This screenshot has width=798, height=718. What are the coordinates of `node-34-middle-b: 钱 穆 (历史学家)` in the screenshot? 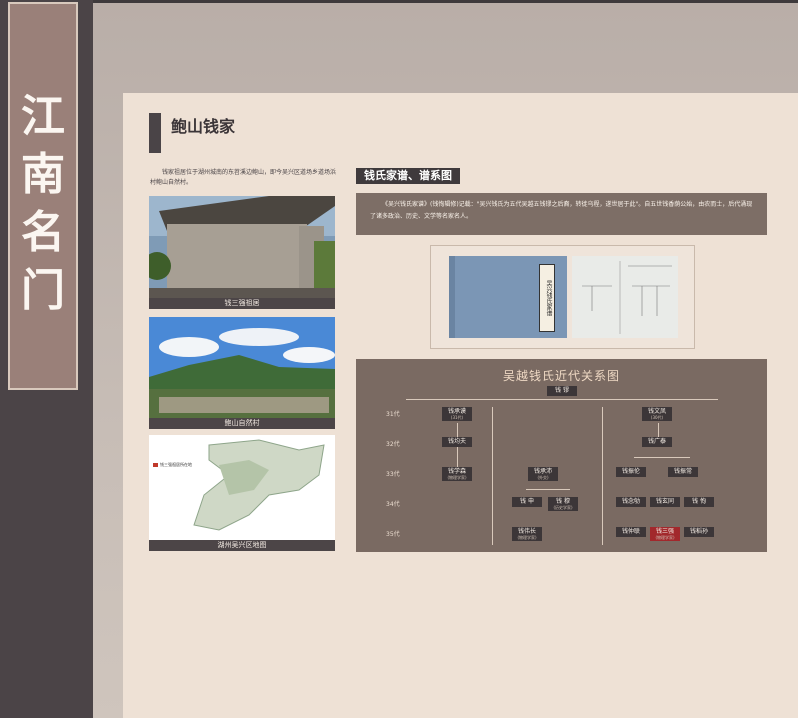 It's located at (563, 504).